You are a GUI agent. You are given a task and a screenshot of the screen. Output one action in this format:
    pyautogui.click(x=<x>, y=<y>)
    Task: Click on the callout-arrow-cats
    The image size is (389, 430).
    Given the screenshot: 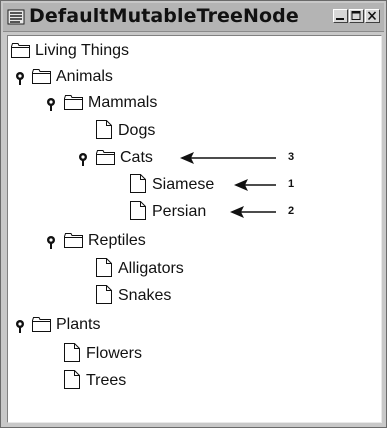 What is the action you would take?
    pyautogui.click(x=228, y=158)
    